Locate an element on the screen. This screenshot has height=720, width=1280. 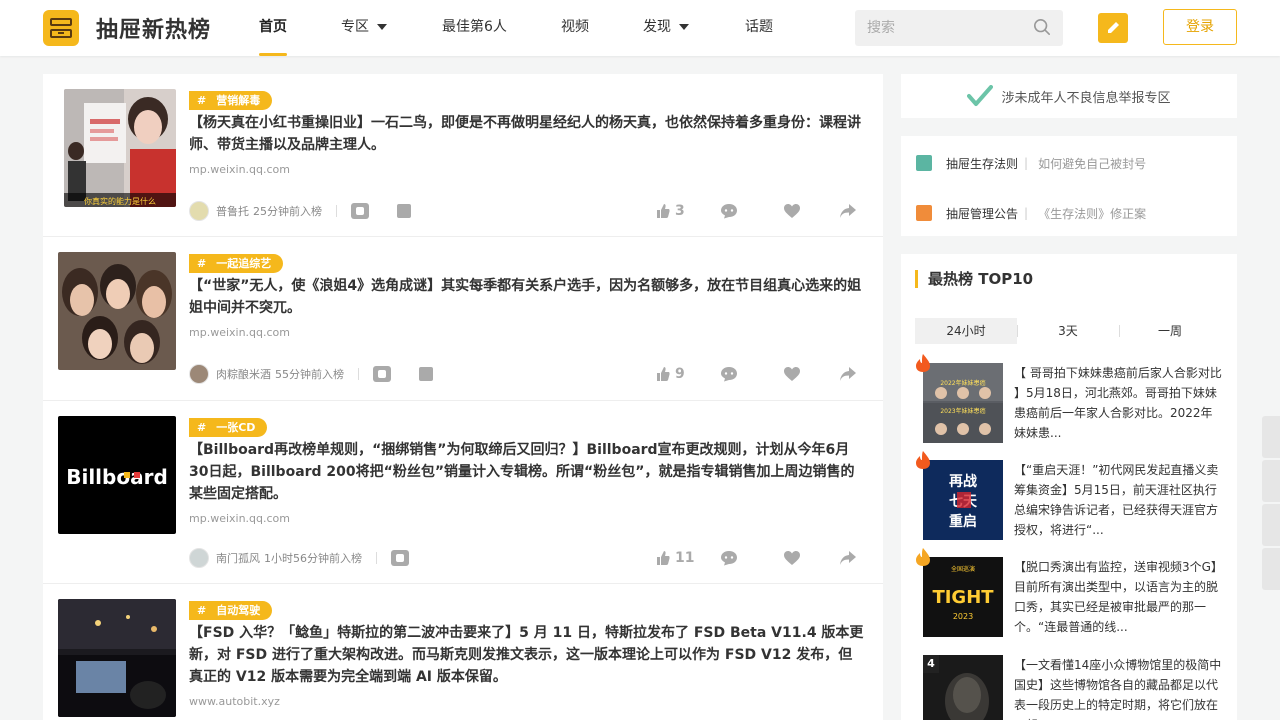
notice-links: 抽屉生存法则 | 如何避免自己被封号 抽屉管理公告 | 《生存法则》修正案 is located at coordinates (1069, 186).